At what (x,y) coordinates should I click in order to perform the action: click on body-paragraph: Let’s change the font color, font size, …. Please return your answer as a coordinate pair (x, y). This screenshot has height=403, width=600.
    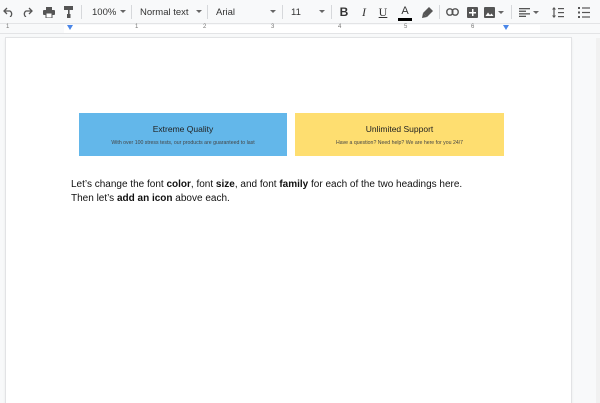
    Looking at the image, I should click on (291, 192).